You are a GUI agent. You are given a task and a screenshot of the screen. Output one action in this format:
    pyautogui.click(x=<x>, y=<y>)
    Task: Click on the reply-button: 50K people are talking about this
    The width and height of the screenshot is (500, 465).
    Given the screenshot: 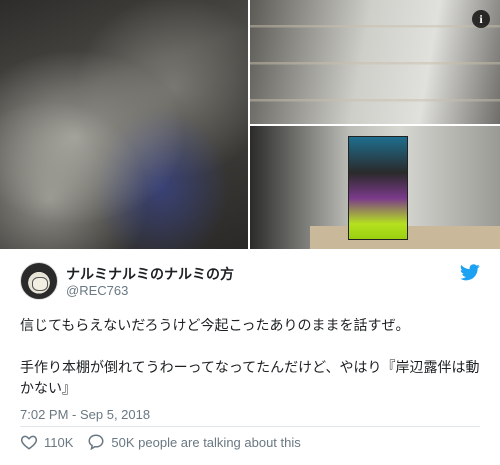 What is the action you would take?
    pyautogui.click(x=194, y=442)
    